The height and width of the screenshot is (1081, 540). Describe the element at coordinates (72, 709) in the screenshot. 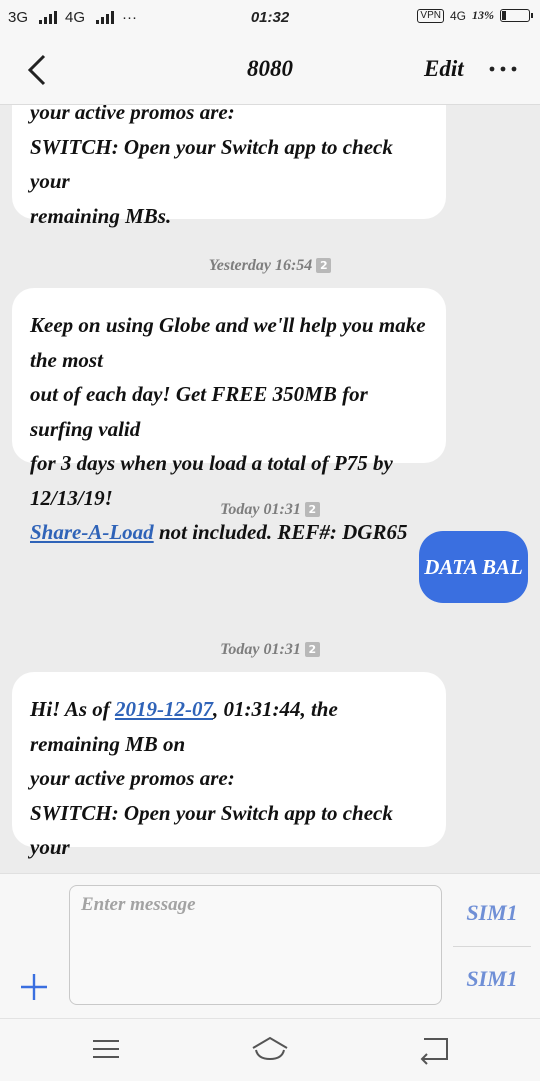

I see `message-text: Hi! As of` at that location.